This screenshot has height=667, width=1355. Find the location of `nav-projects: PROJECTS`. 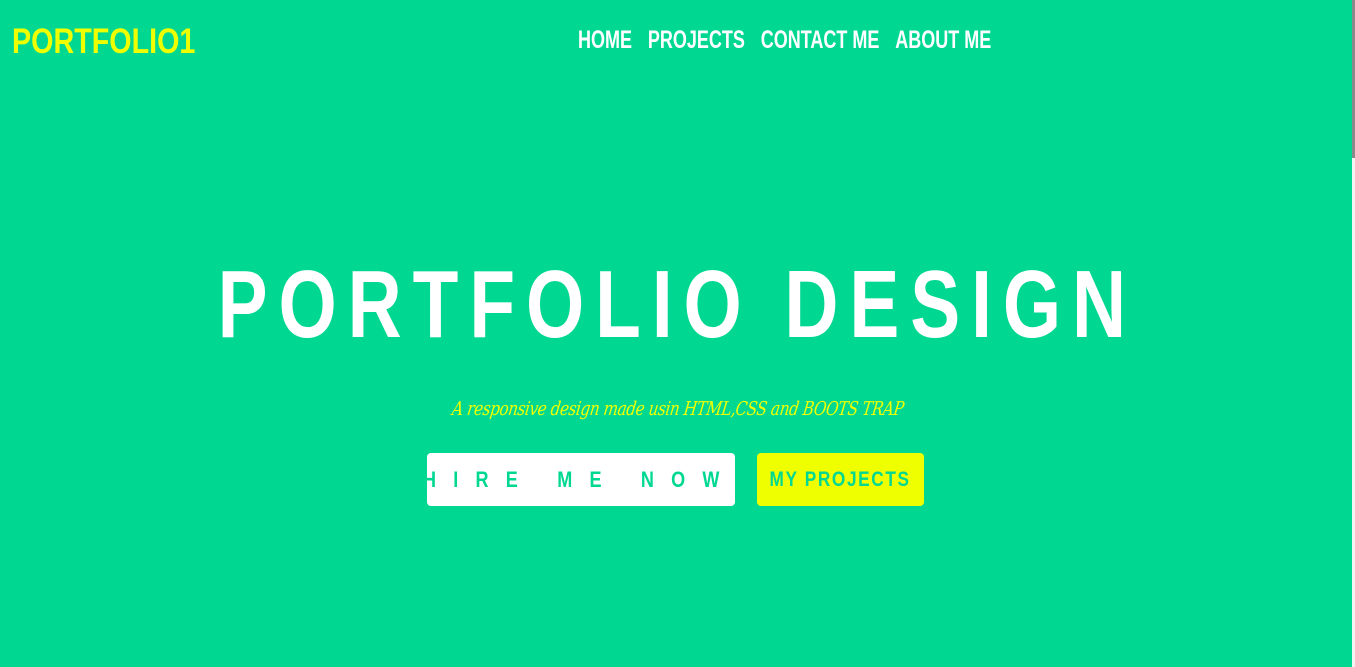

nav-projects: PROJECTS is located at coordinates (696, 40).